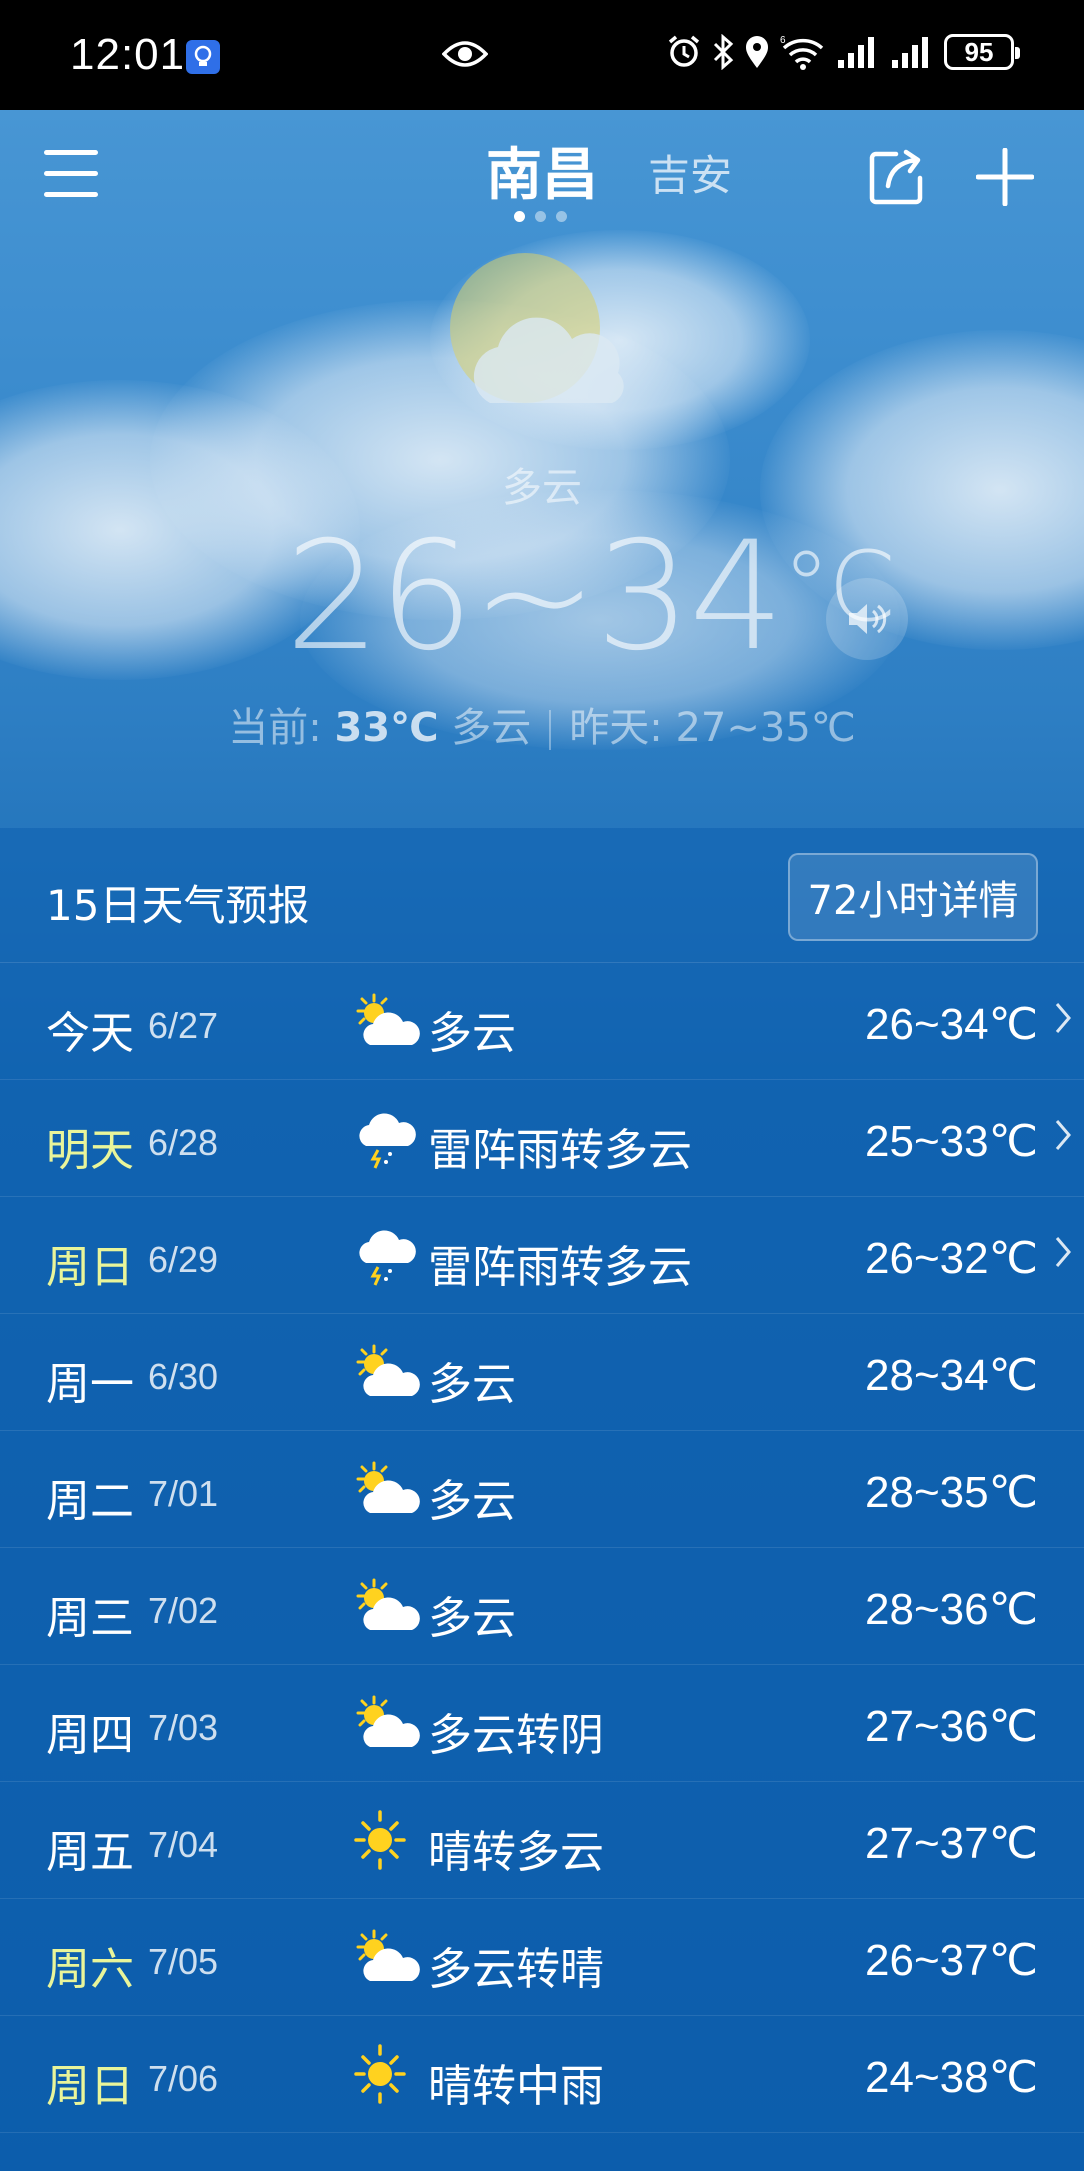 The image size is (1084, 2171). What do you see at coordinates (516, 1852) in the screenshot?
I see `forecast-condition: 晴转多云` at bounding box center [516, 1852].